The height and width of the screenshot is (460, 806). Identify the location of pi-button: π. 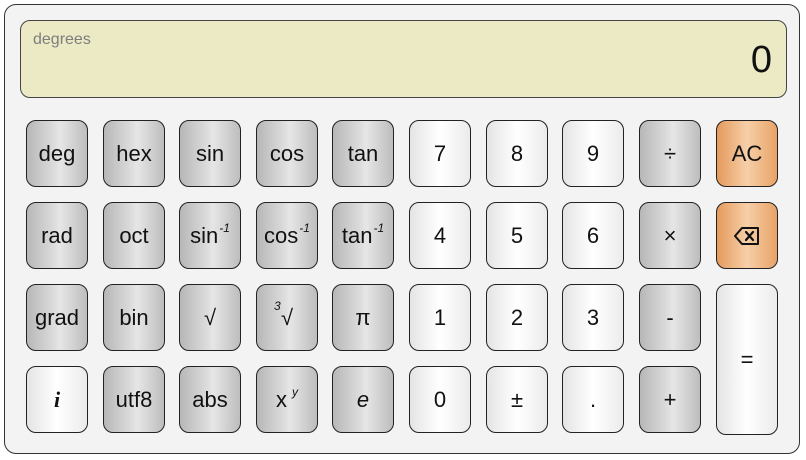
(363, 317).